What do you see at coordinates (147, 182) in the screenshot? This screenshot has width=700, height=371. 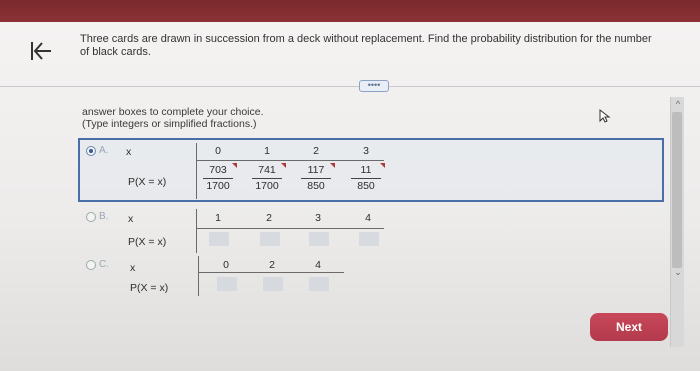 I see `option-a-px-label: P(X = x)` at bounding box center [147, 182].